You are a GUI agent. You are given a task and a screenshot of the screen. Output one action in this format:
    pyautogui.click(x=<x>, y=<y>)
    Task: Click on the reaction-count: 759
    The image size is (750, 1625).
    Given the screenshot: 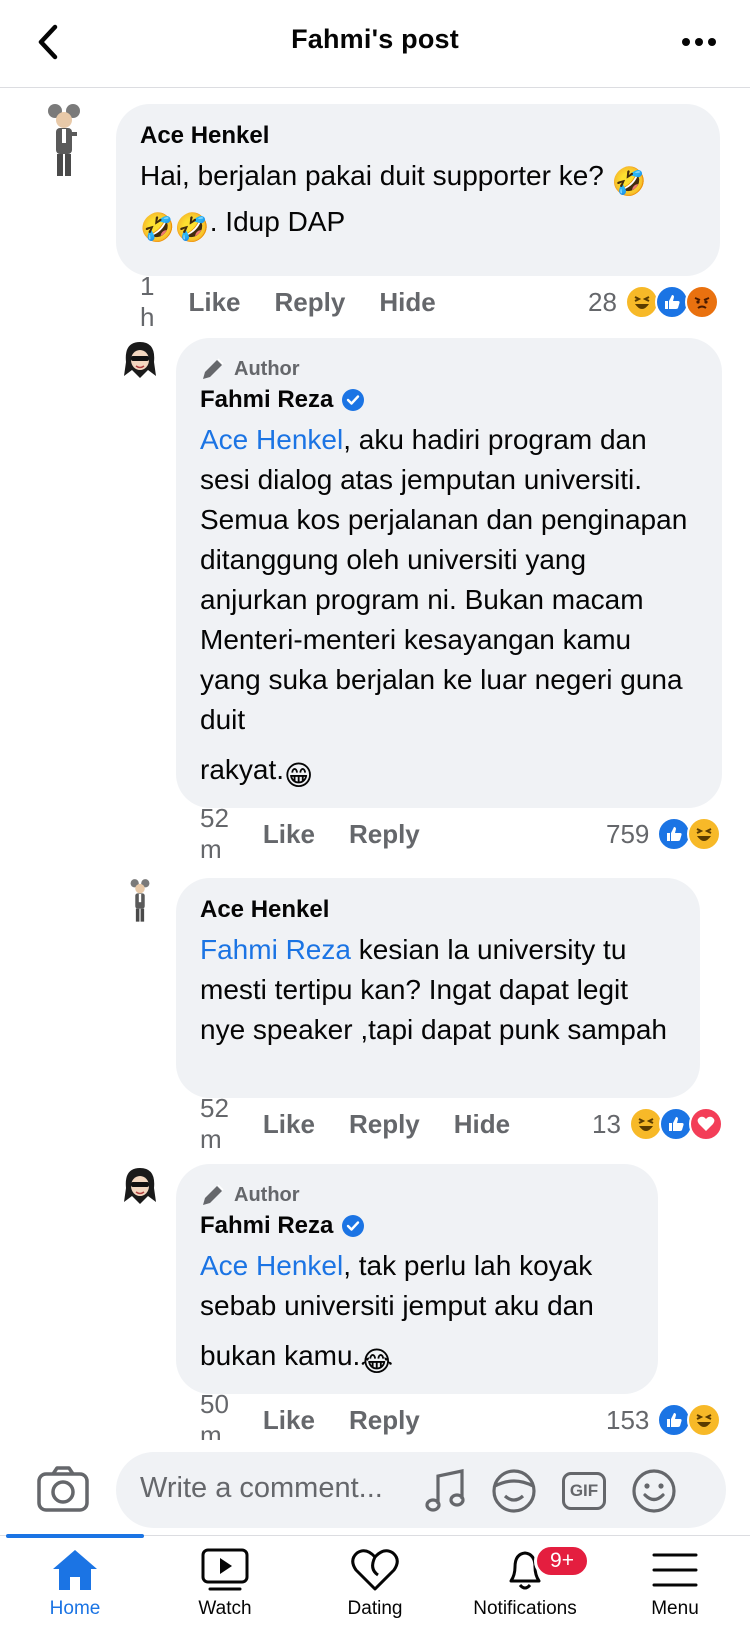 What is the action you would take?
    pyautogui.click(x=628, y=833)
    